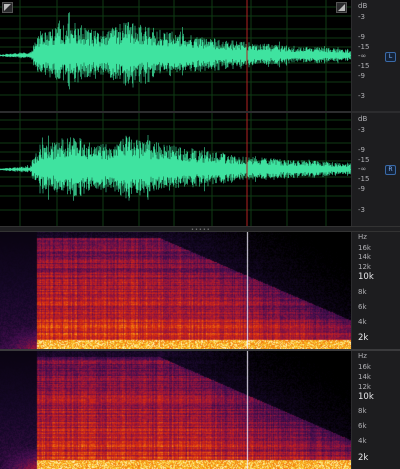  Describe the element at coordinates (390, 57) in the screenshot. I see `channel-badge-left: L` at that location.